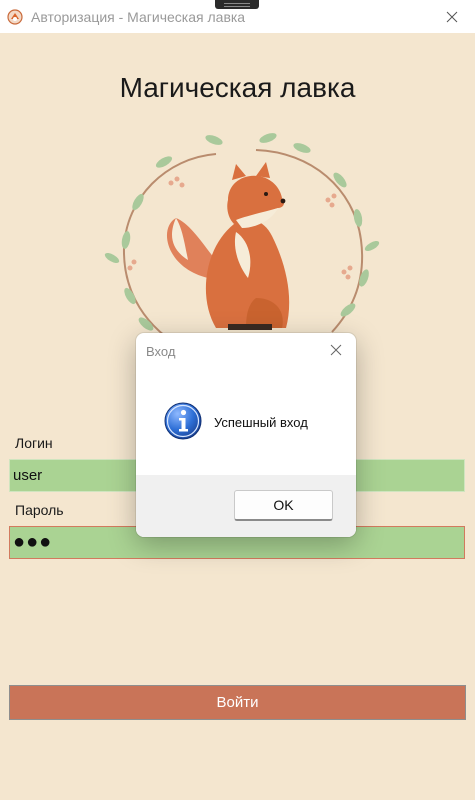 This screenshot has height=800, width=475. I want to click on ok-button: OK, so click(283, 505).